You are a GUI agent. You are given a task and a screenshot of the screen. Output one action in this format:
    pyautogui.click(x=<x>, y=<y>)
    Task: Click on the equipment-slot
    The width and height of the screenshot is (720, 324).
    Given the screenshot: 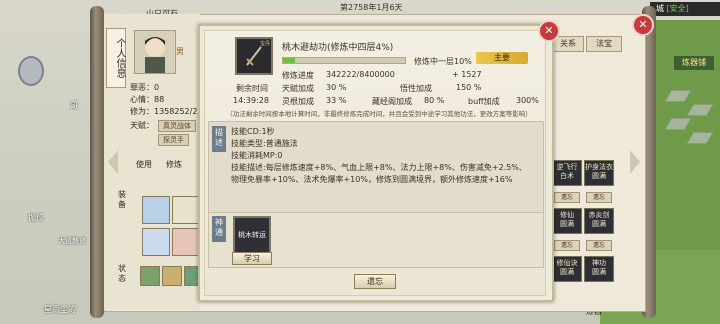 What is the action you would take?
    pyautogui.click(x=186, y=210)
    